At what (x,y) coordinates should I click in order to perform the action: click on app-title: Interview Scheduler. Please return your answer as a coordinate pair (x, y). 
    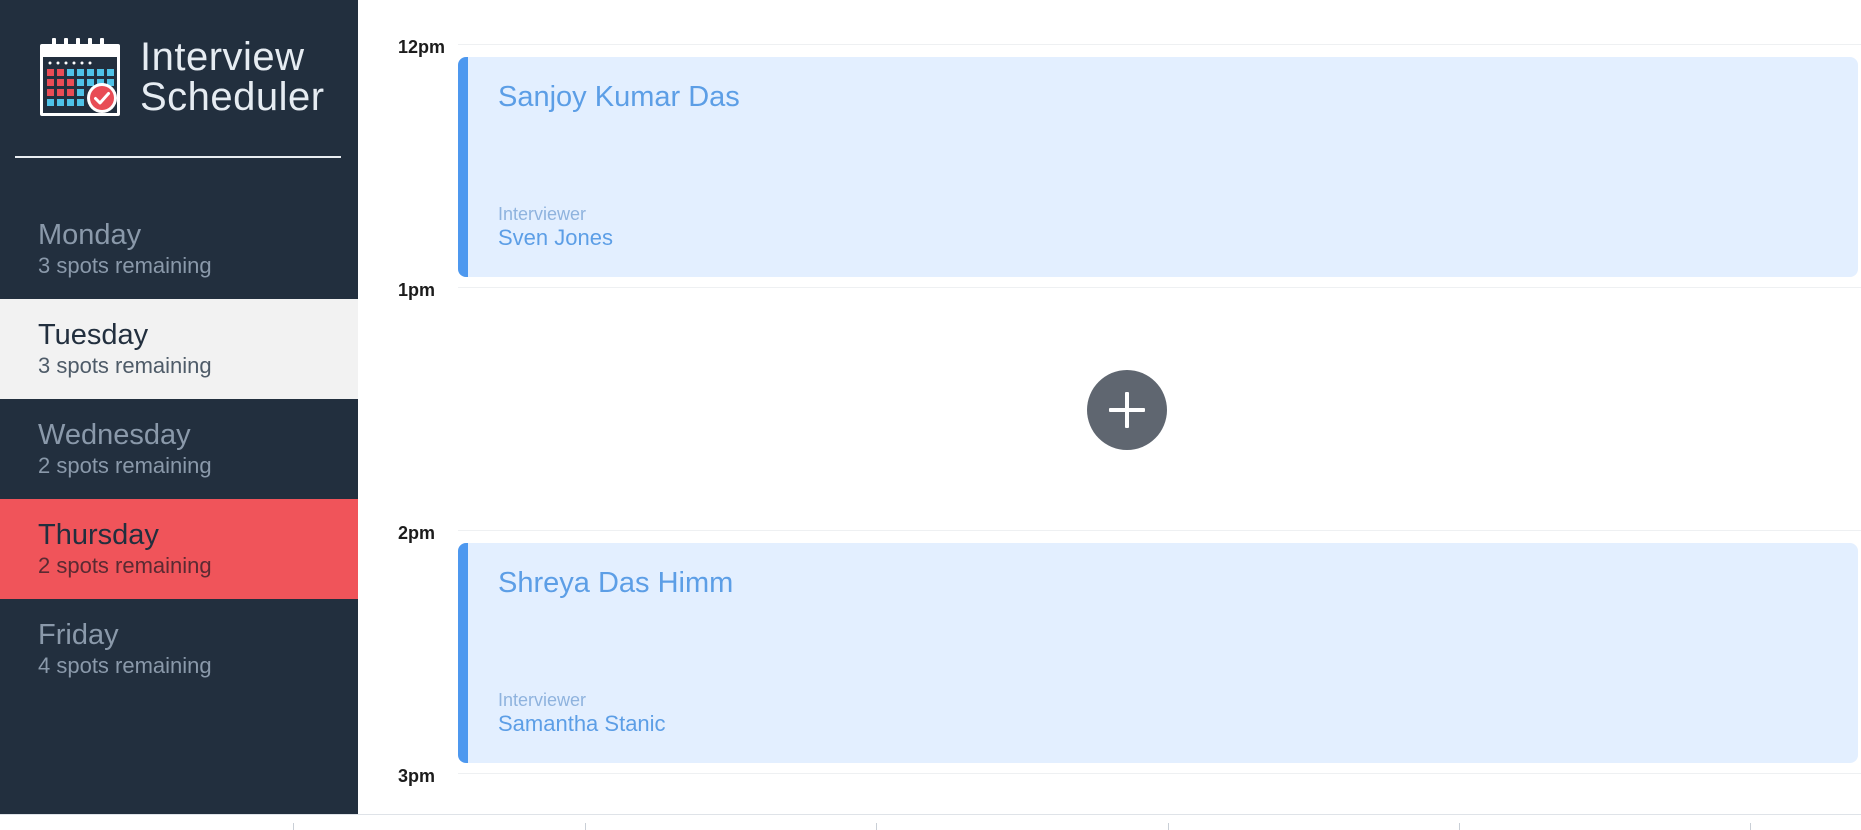
    Looking at the image, I should click on (232, 77).